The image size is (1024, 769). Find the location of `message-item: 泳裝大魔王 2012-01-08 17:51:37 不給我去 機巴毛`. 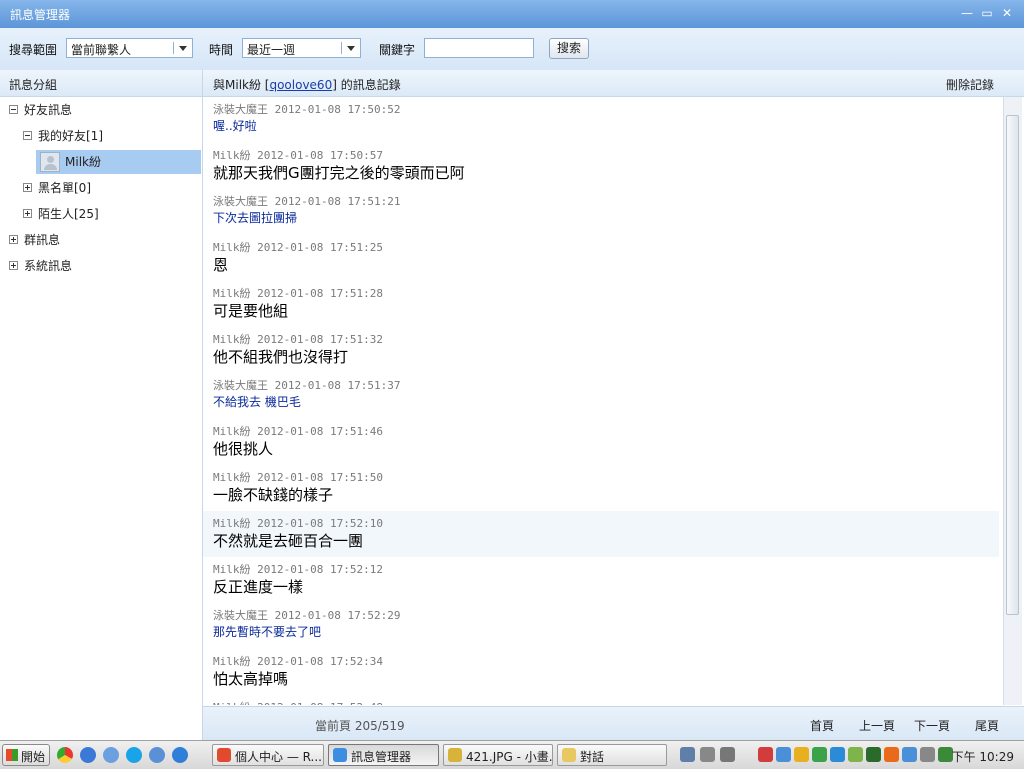

message-item: 泳裝大魔王 2012-01-08 17:51:37 不給我去 機巴毛 is located at coordinates (601, 396).